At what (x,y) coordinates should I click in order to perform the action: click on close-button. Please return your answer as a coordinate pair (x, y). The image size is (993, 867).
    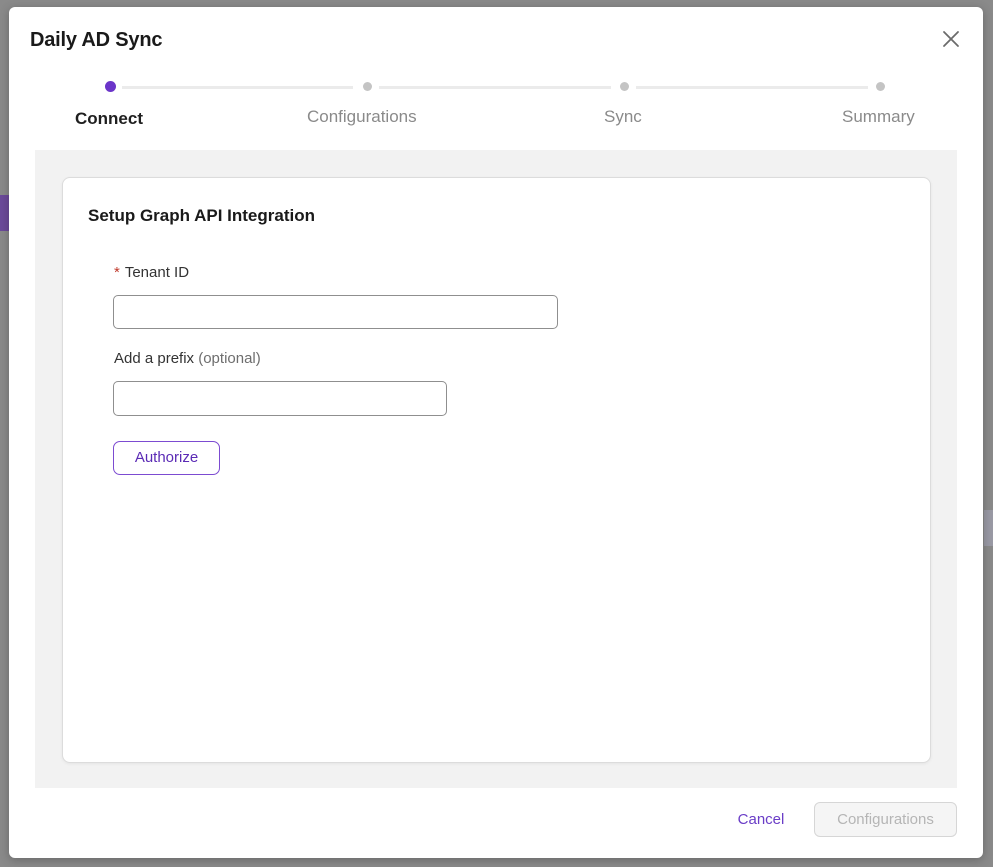
    Looking at the image, I should click on (951, 39).